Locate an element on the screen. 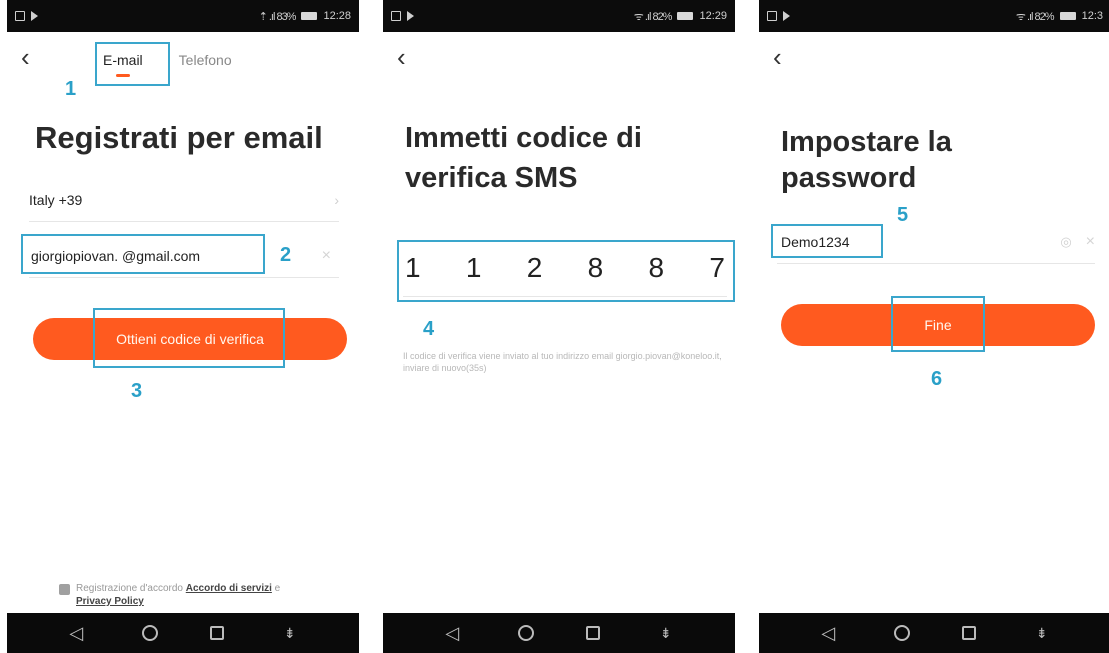 The width and height of the screenshot is (1109, 653). agreement-checkbox is located at coordinates (64, 589).